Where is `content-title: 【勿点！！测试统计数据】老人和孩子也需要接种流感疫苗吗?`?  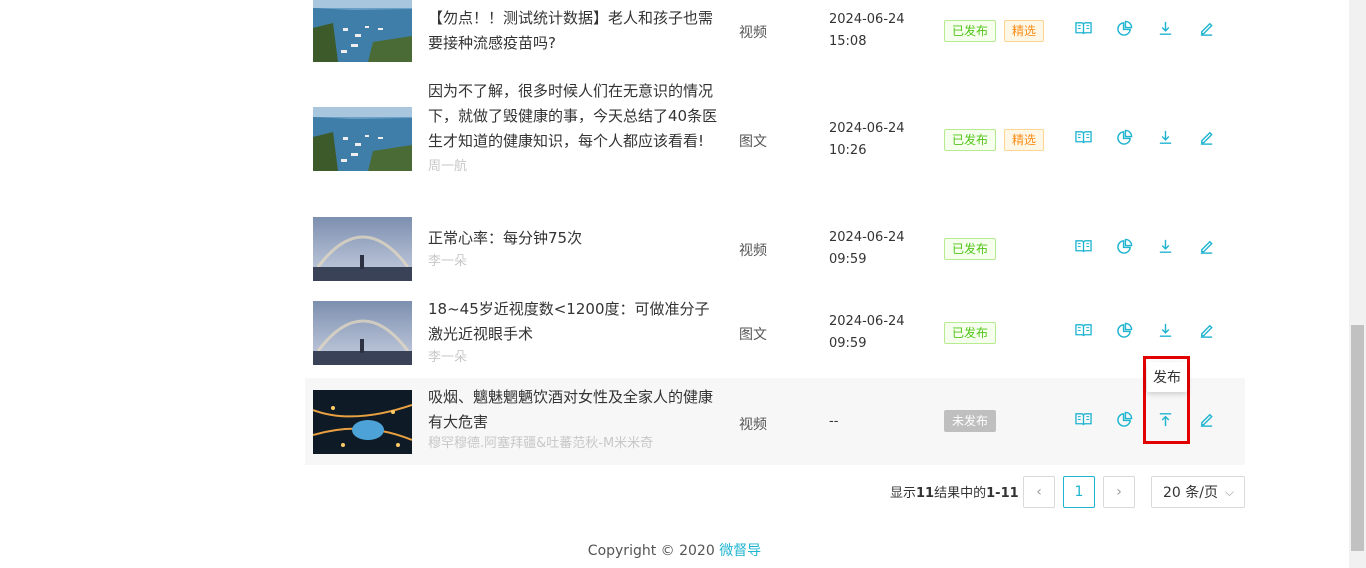
content-title: 【勿点！！测试统计数据】老人和孩子也需要接种流感疫苗吗? is located at coordinates (575, 31).